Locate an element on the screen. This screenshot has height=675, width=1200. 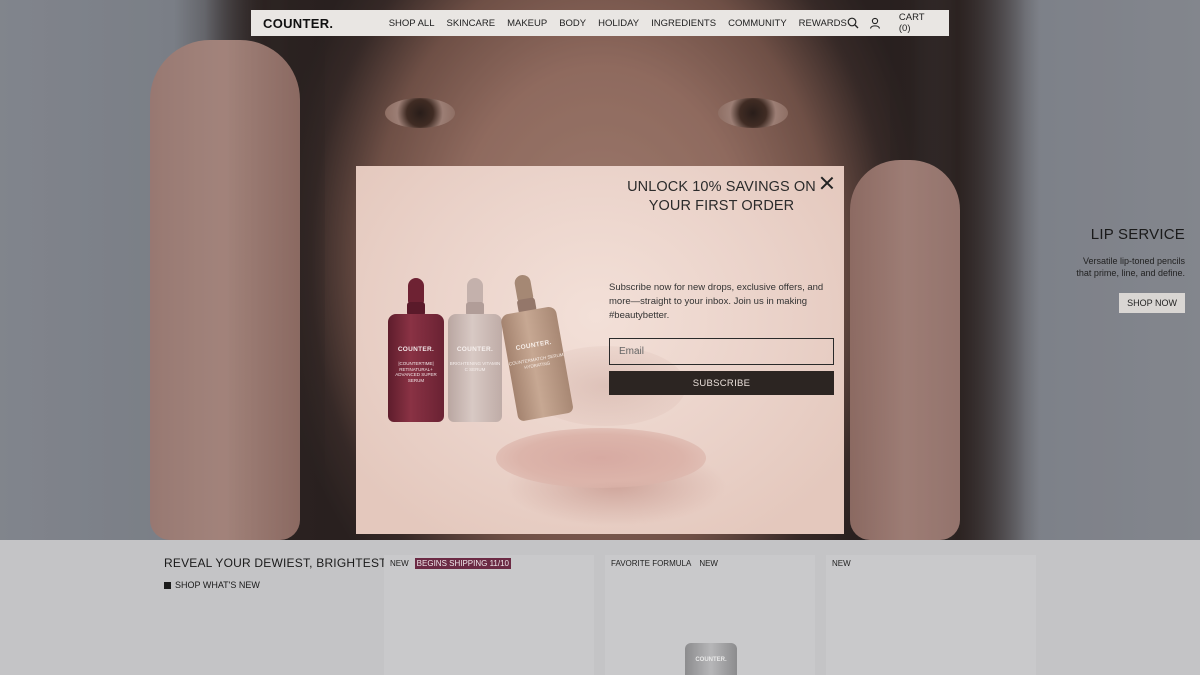
shop-now-button: SHOP NOW is located at coordinates (1152, 303).